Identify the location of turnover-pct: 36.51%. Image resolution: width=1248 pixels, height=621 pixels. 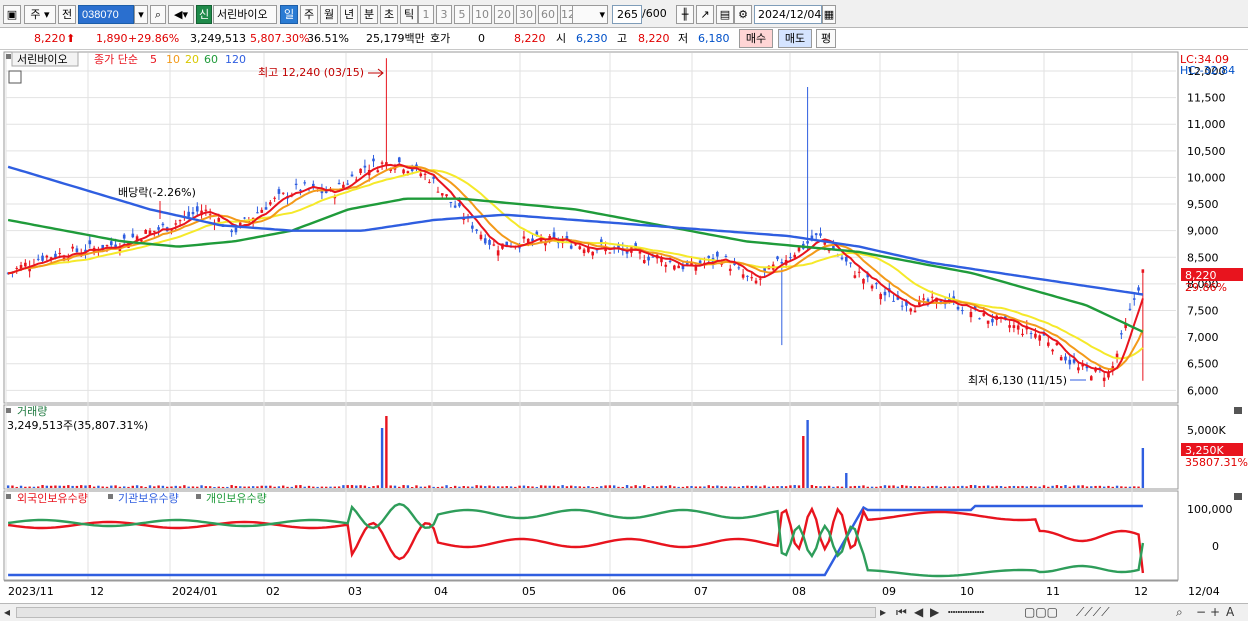
(328, 38).